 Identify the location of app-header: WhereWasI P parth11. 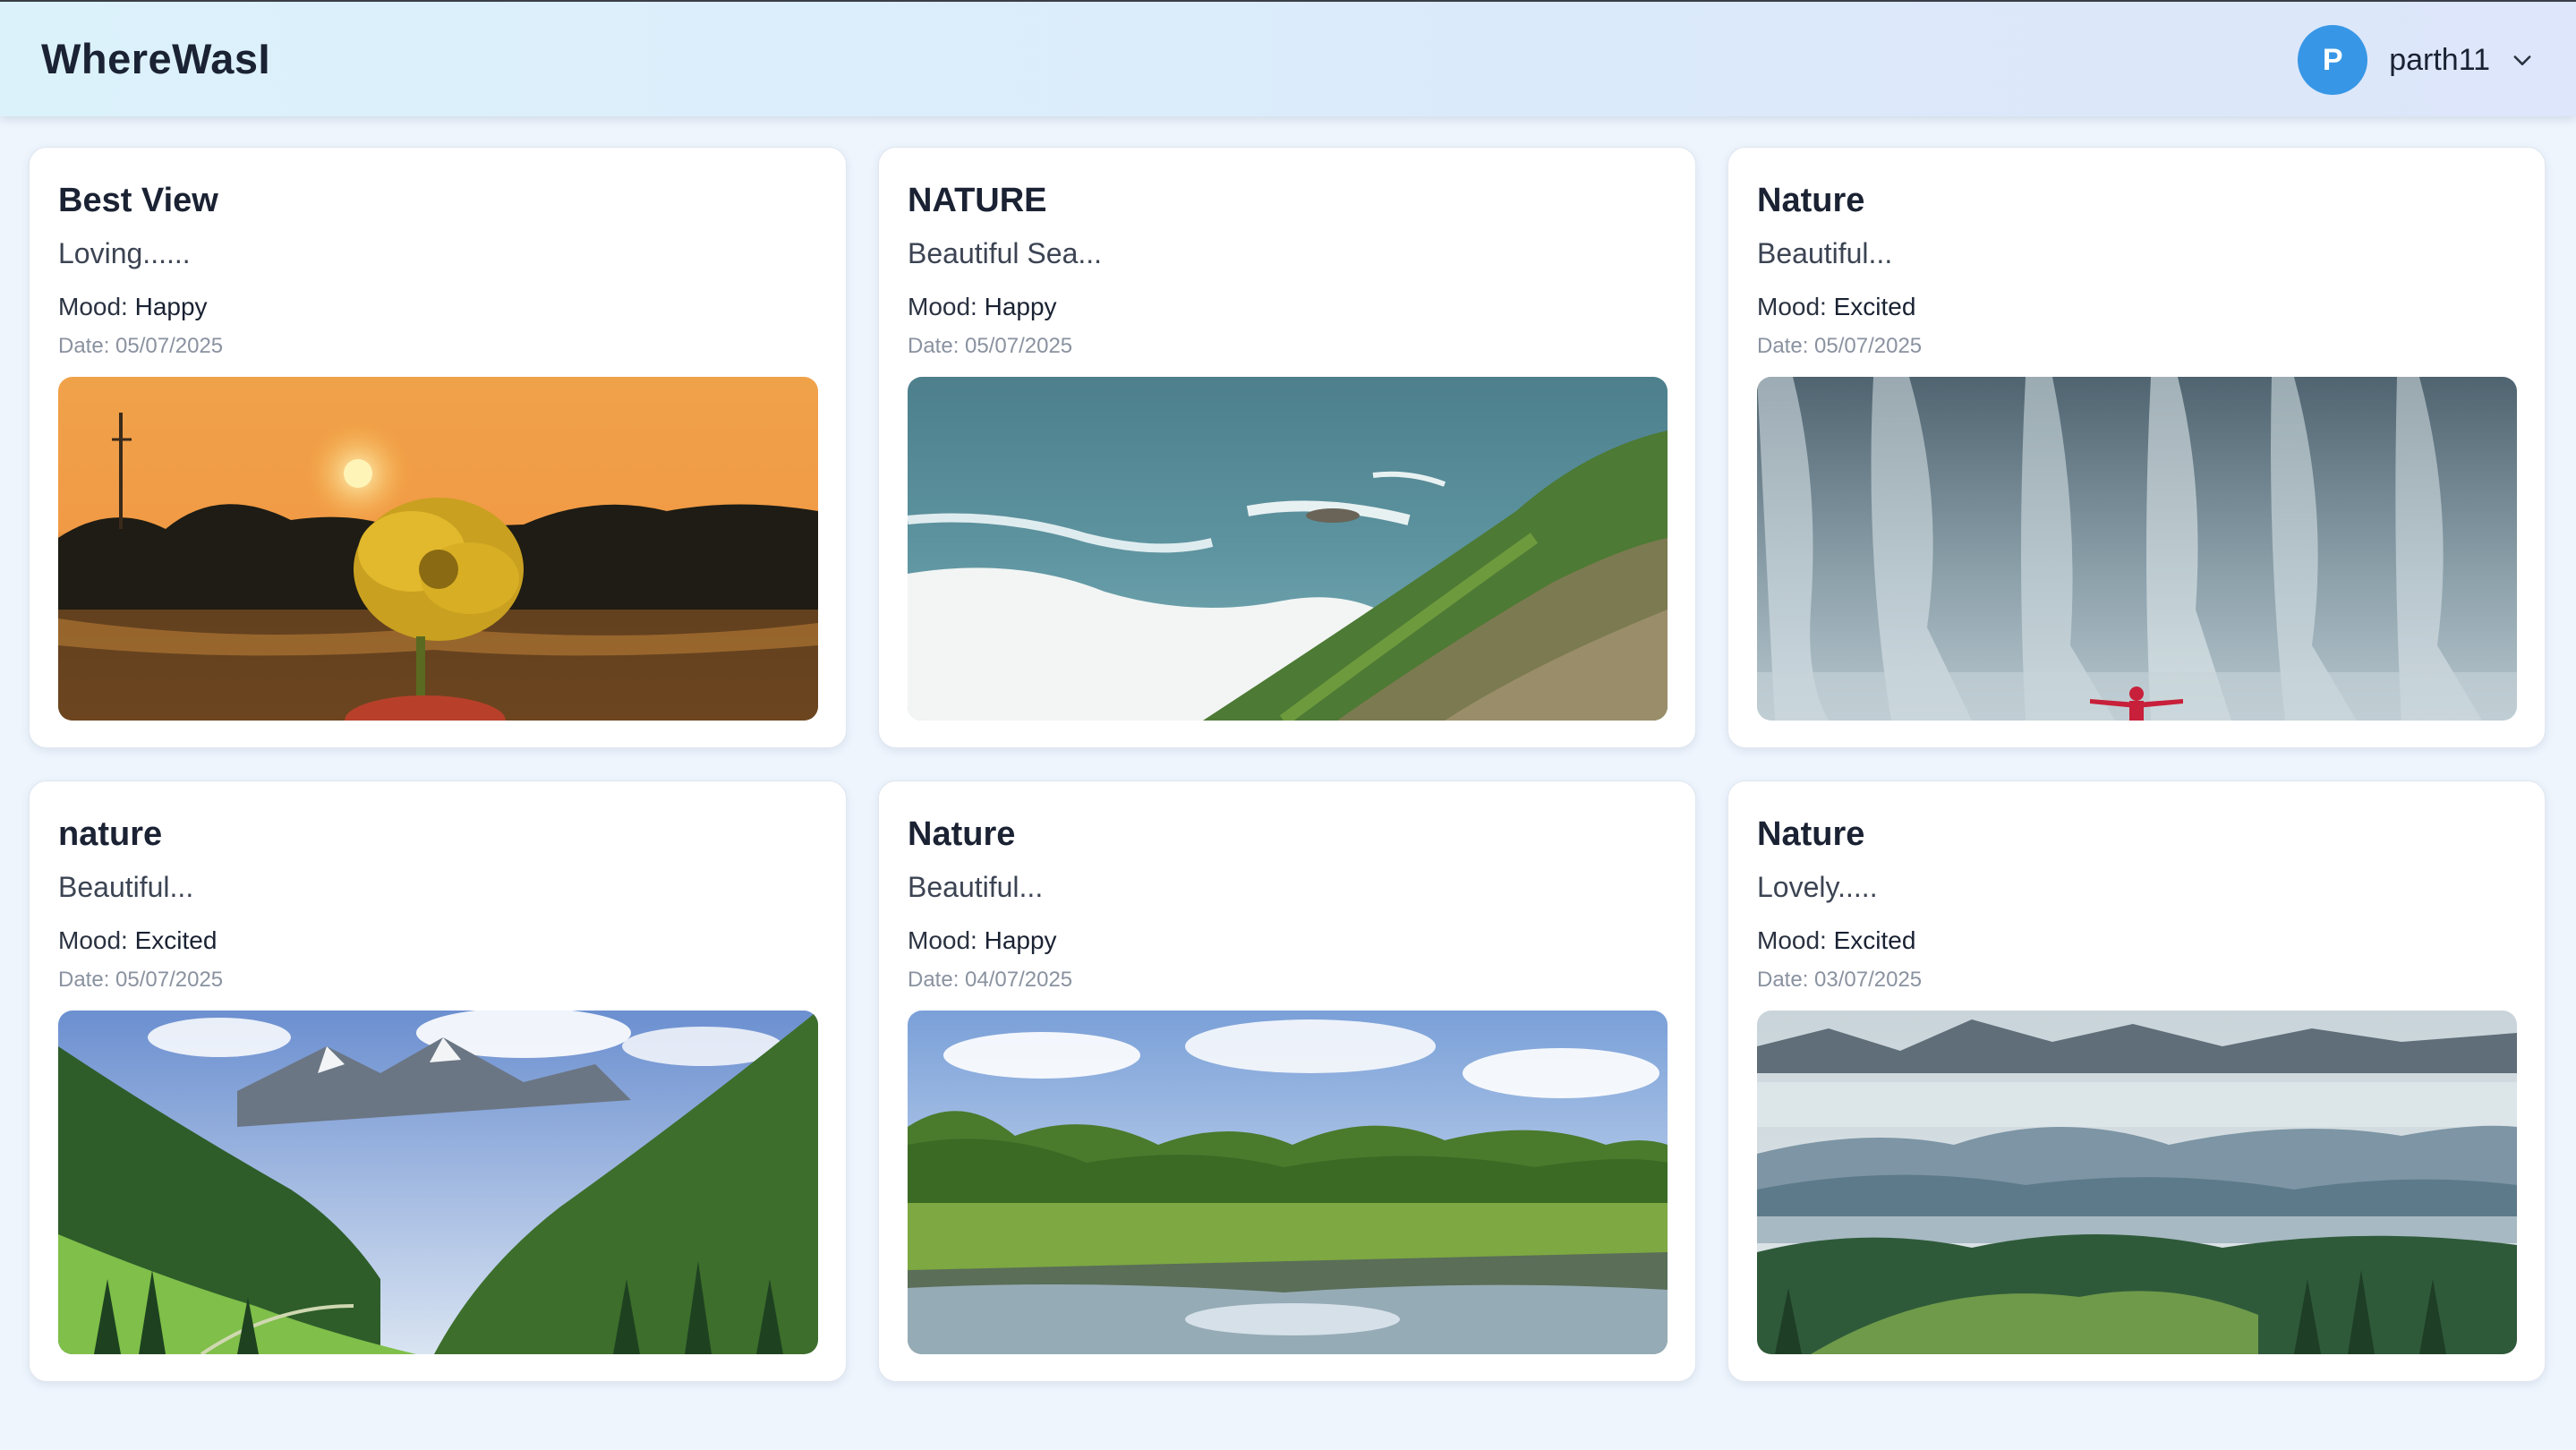
(1288, 58).